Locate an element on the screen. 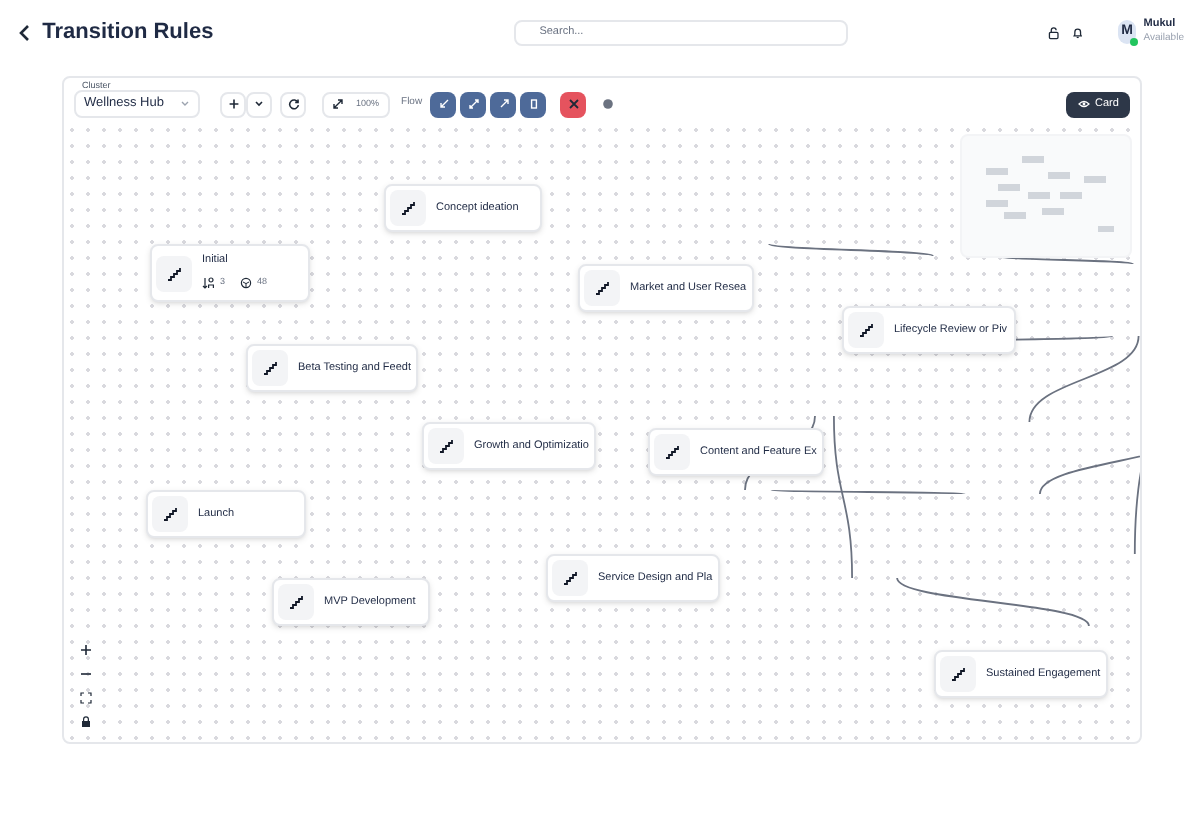 The image size is (1200, 820). zoom-in-button is located at coordinates (85, 649).